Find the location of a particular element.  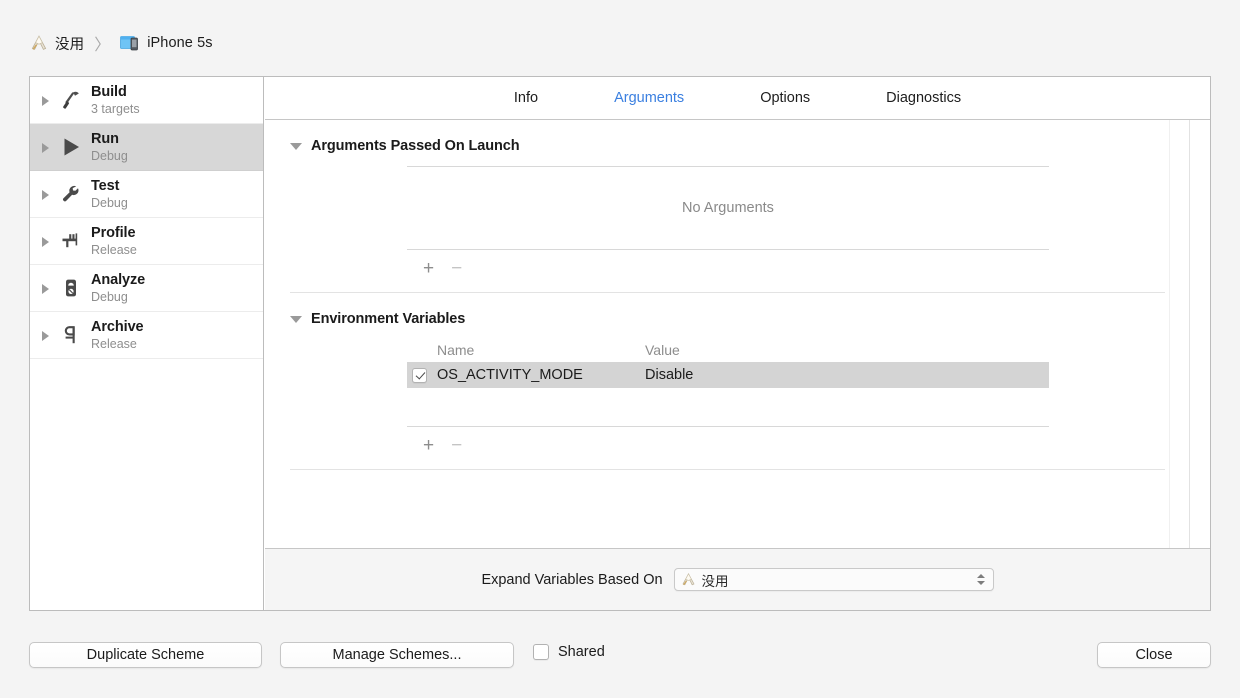

gauge-icon is located at coordinates (71, 241).